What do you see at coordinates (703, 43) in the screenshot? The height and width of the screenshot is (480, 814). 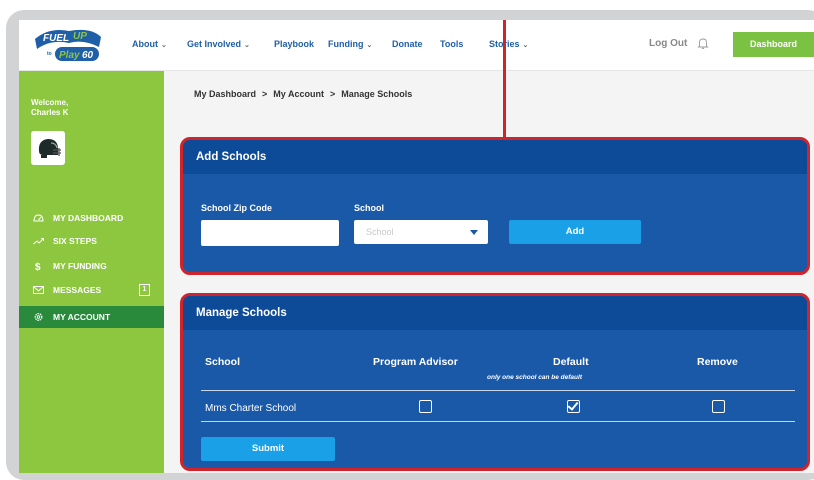 I see `bell-icon` at bounding box center [703, 43].